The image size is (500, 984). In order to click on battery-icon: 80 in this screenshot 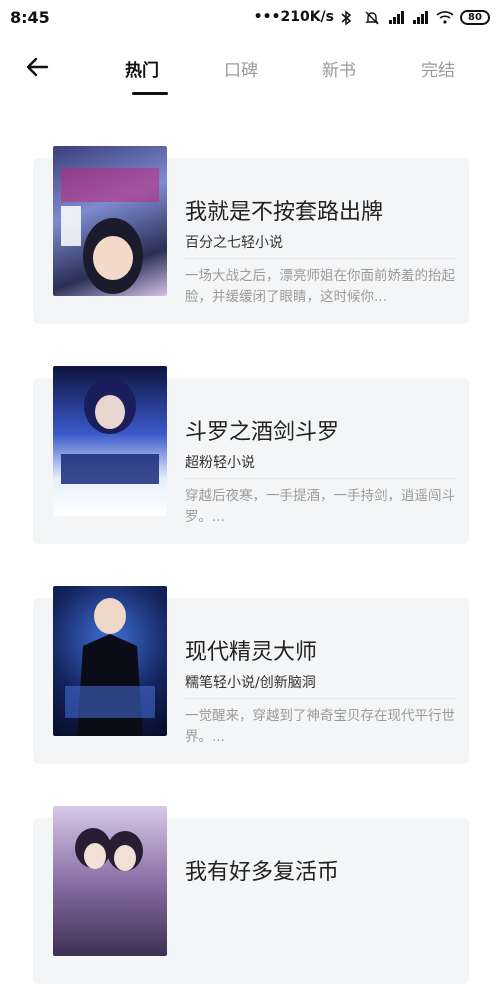, I will do `click(475, 17)`.